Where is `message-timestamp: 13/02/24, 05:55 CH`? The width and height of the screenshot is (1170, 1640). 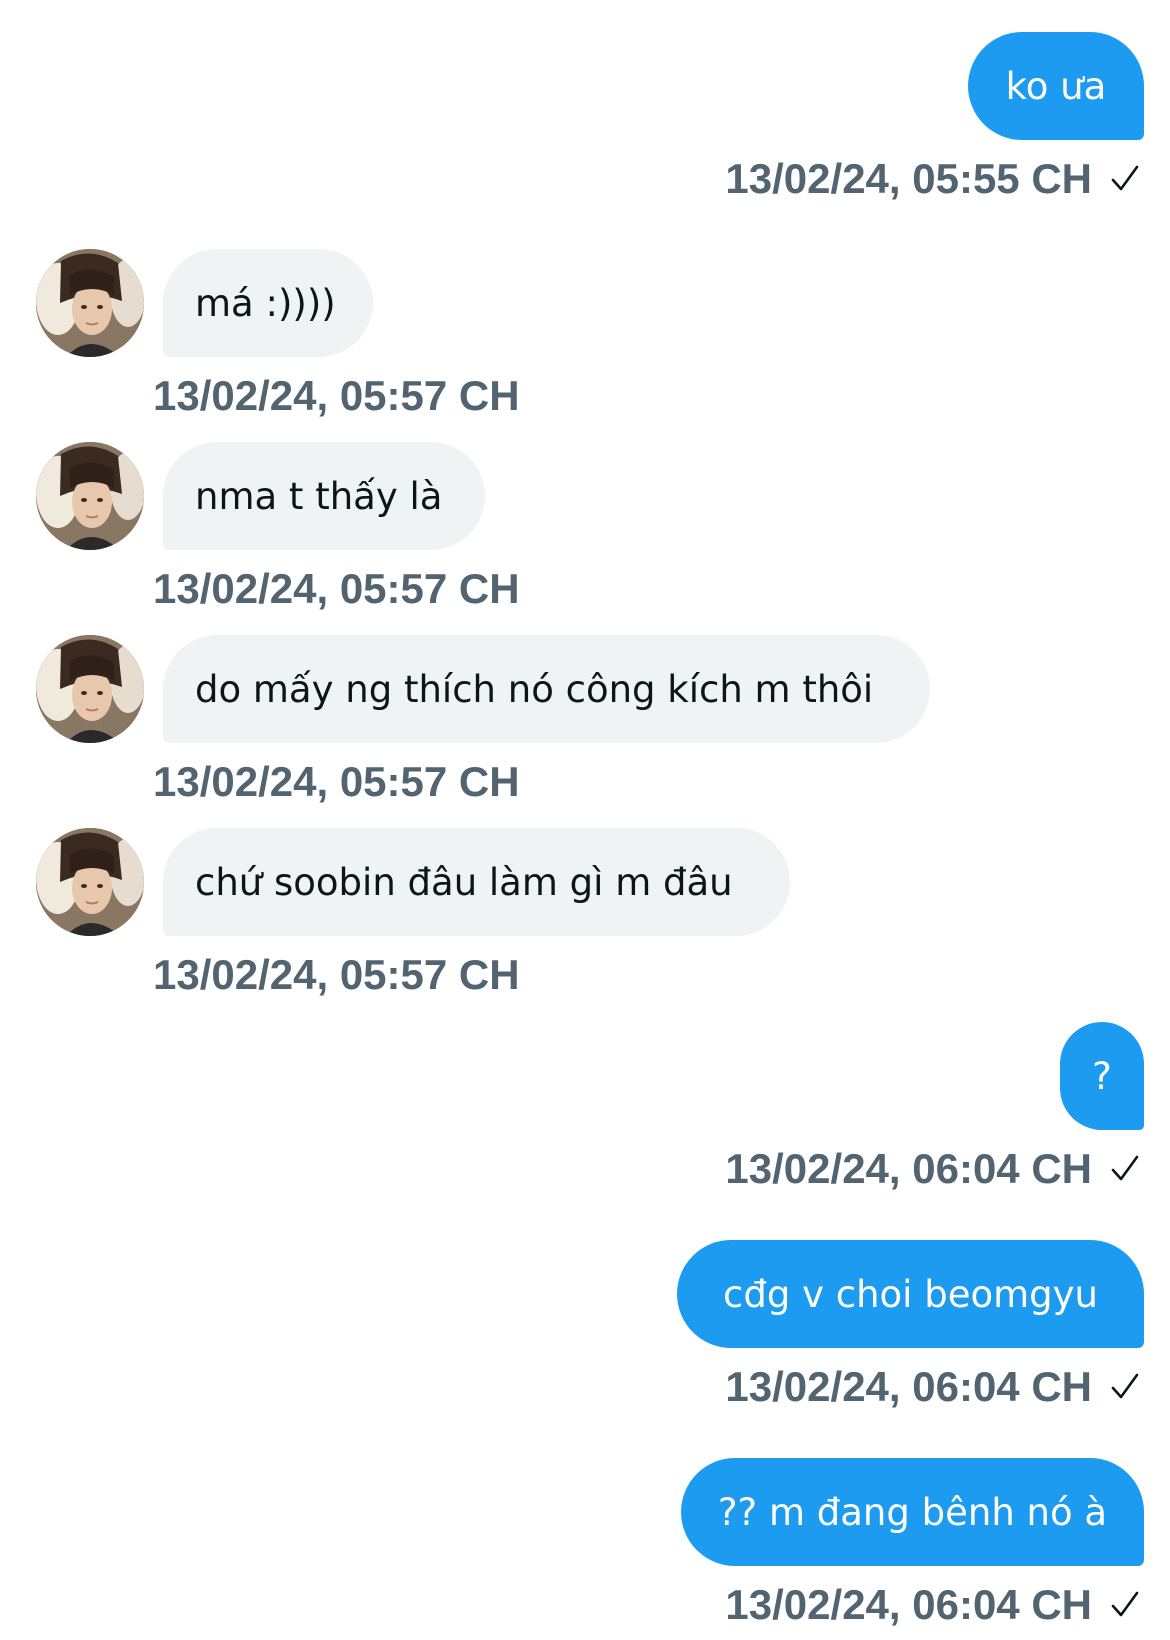
message-timestamp: 13/02/24, 05:55 CH is located at coordinates (932, 179).